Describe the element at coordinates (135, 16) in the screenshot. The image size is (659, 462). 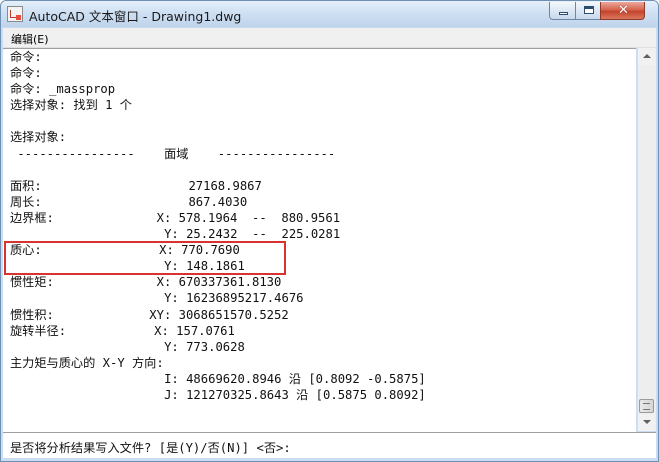
I see `window-title: AutoCAD 文本窗口 - Drawing1.dwg` at that location.